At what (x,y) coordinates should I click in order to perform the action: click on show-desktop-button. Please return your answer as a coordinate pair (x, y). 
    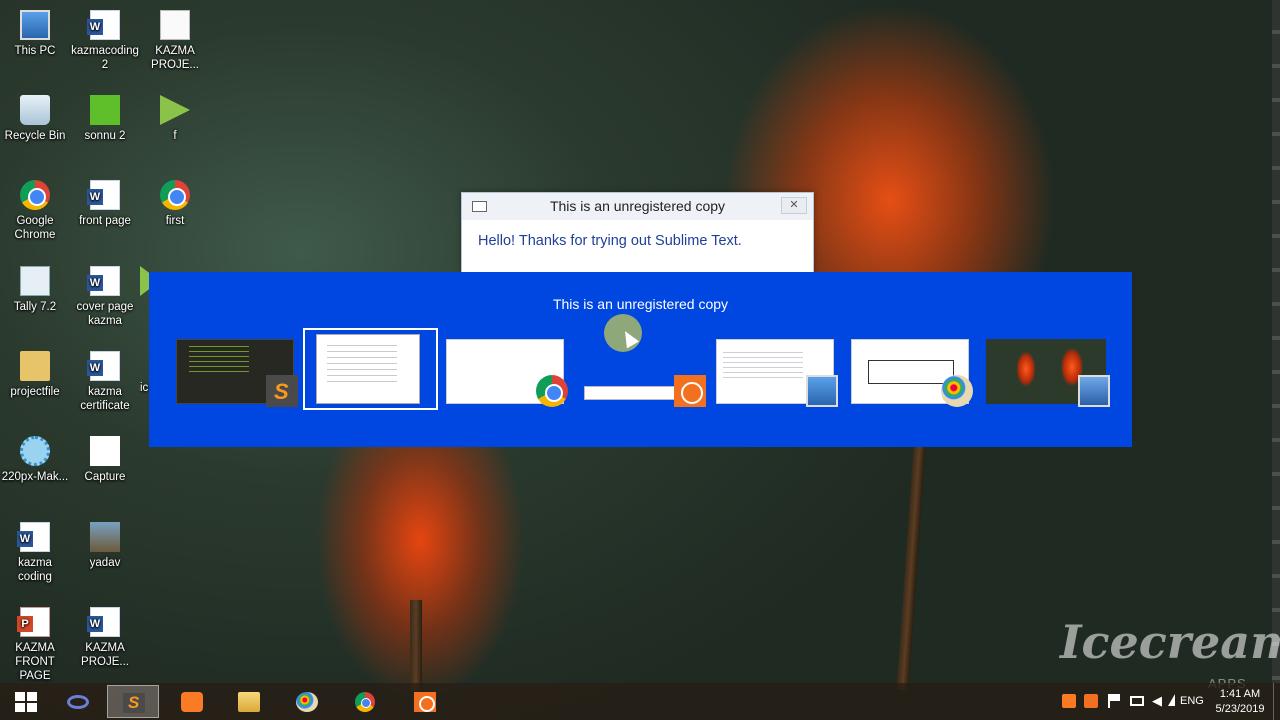
    Looking at the image, I should click on (1276, 701).